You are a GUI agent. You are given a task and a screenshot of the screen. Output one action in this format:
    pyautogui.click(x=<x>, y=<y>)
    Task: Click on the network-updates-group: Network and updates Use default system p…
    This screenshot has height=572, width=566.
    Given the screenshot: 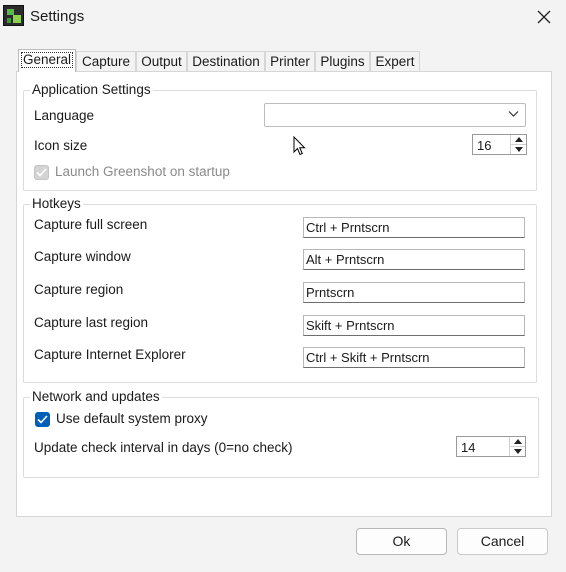 What is the action you would take?
    pyautogui.click(x=281, y=433)
    